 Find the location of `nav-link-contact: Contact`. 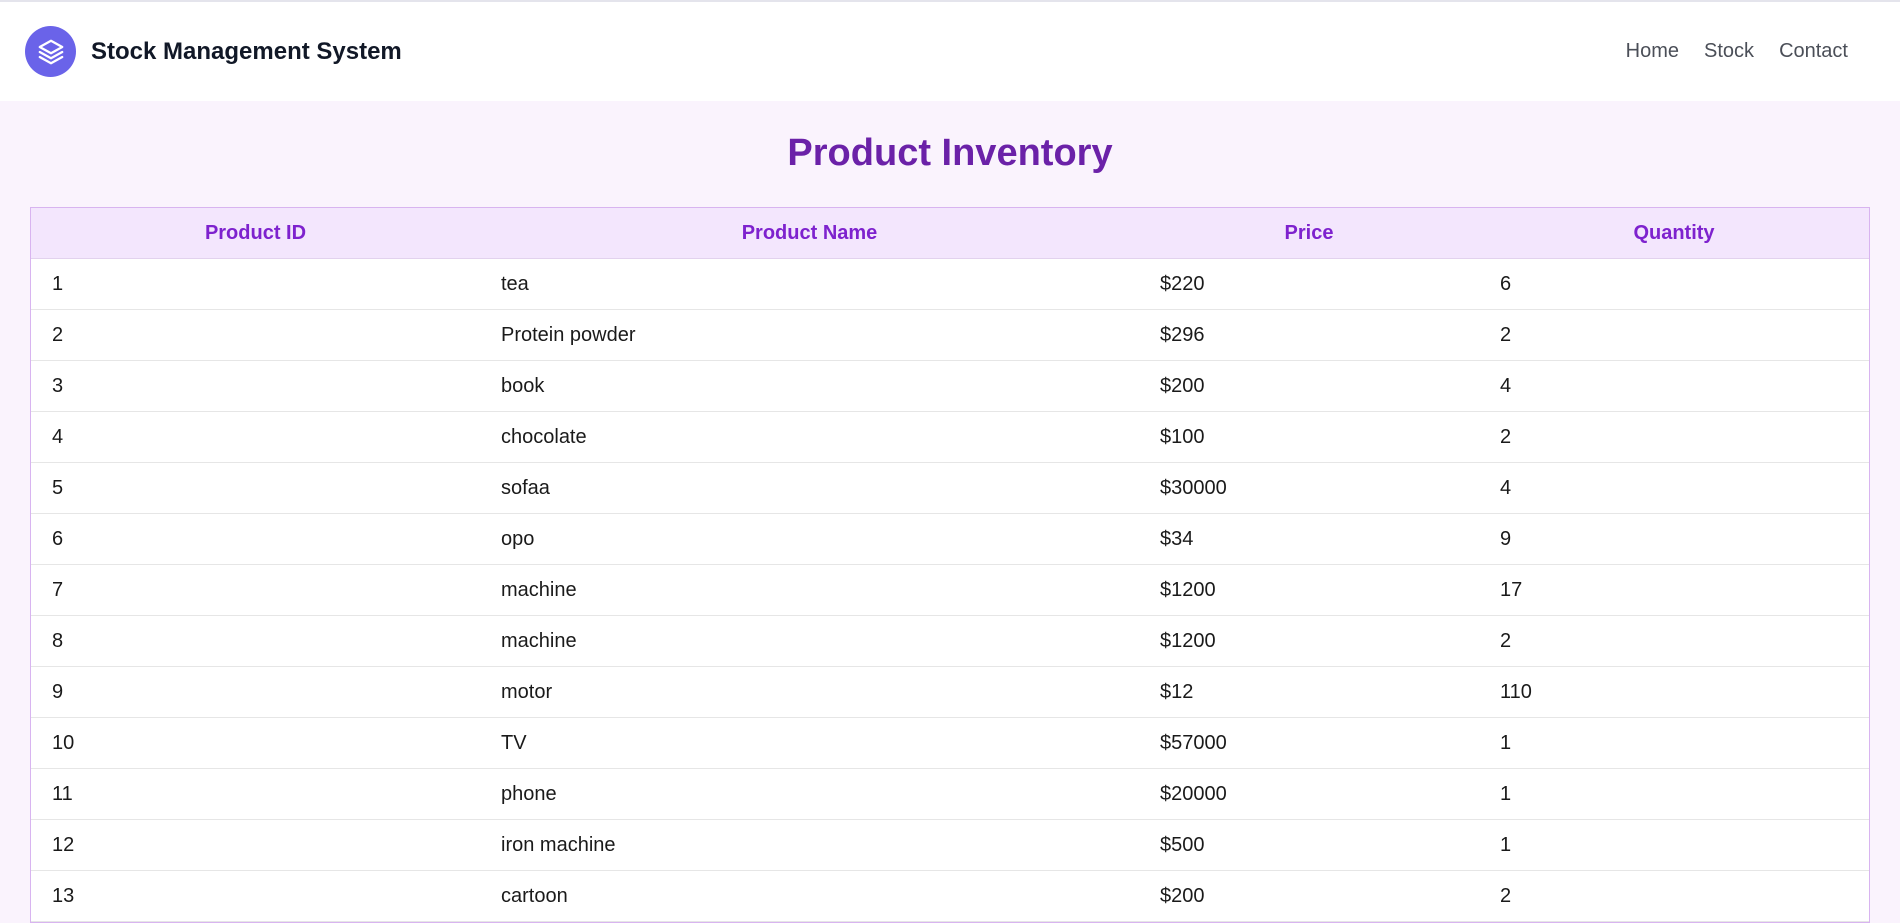

nav-link-contact: Contact is located at coordinates (1813, 51).